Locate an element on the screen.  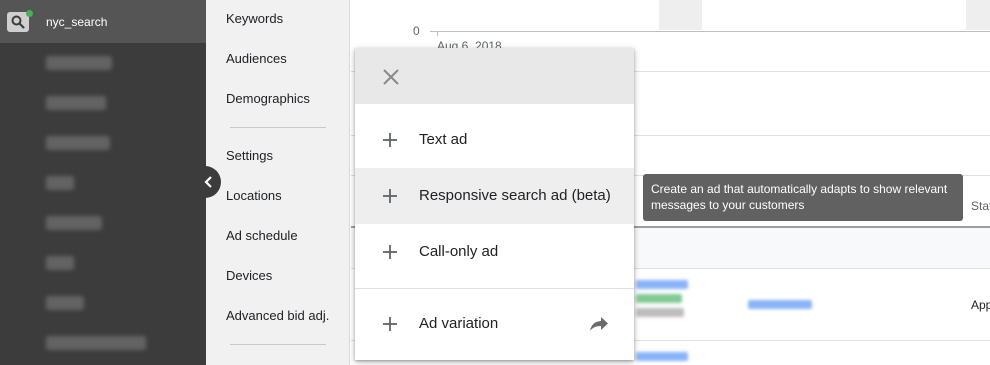
ad-group-link is located at coordinates (780, 304).